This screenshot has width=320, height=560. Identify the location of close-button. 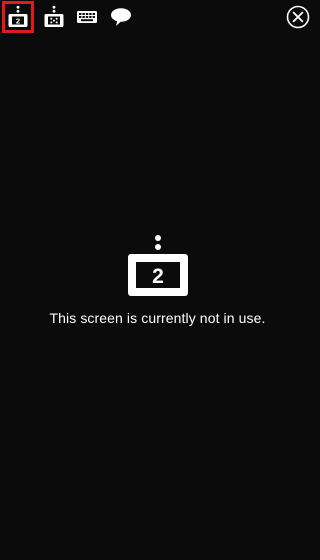
(298, 17).